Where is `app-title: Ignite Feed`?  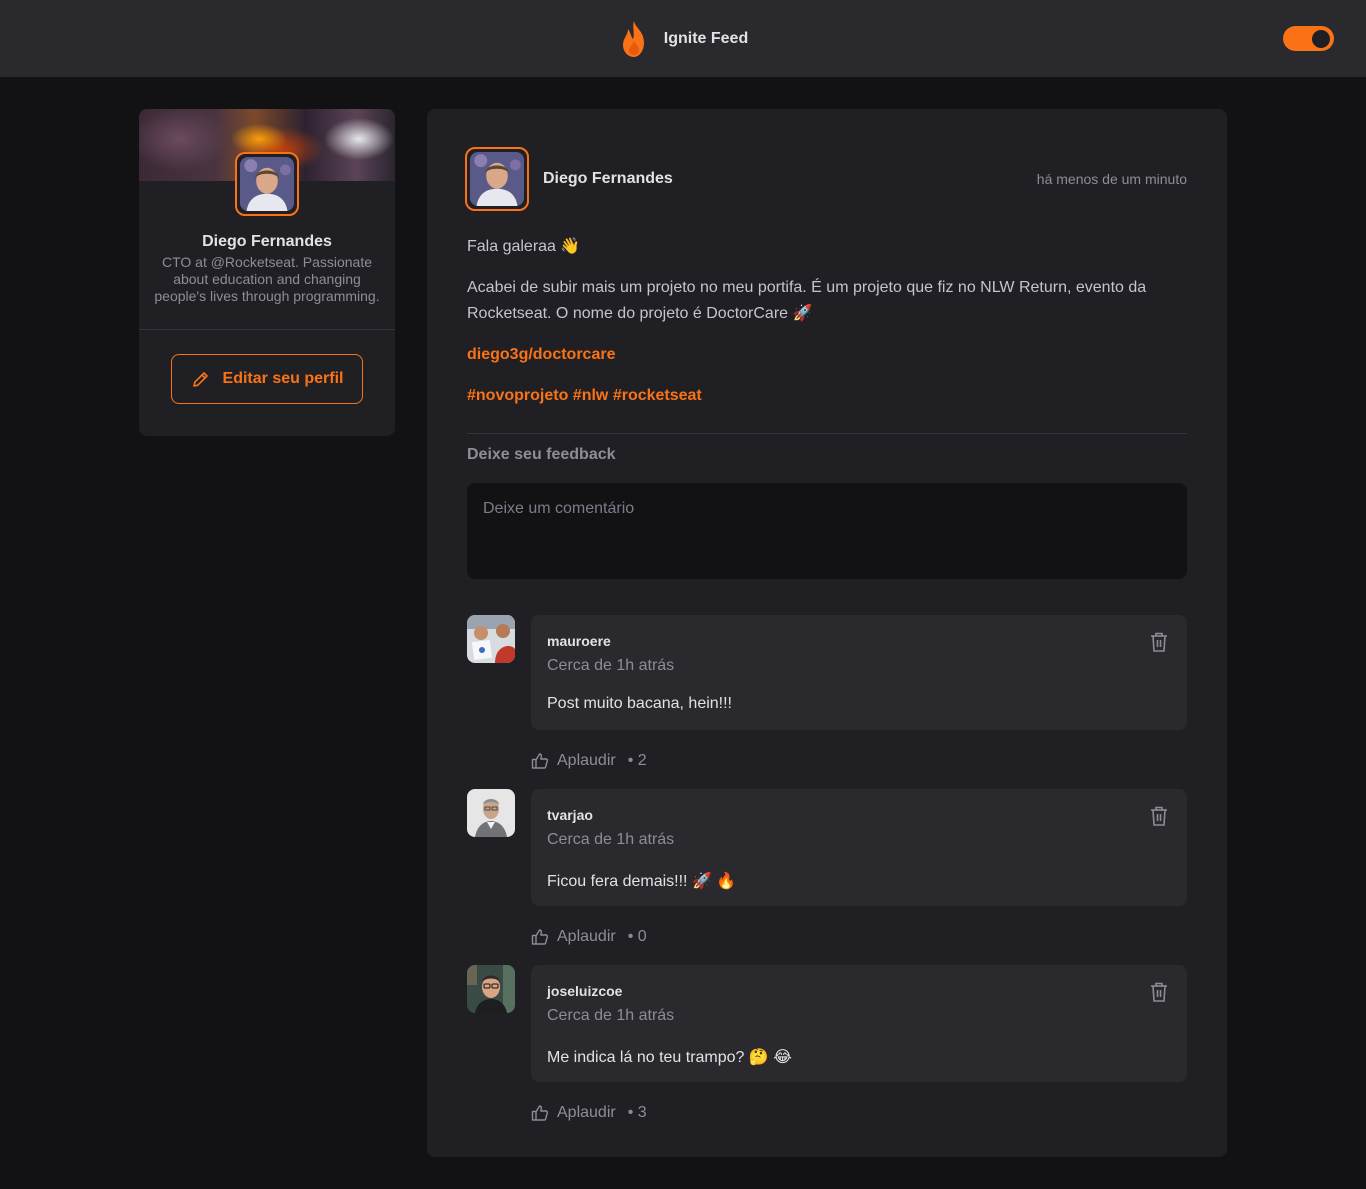
app-title: Ignite Feed is located at coordinates (706, 38).